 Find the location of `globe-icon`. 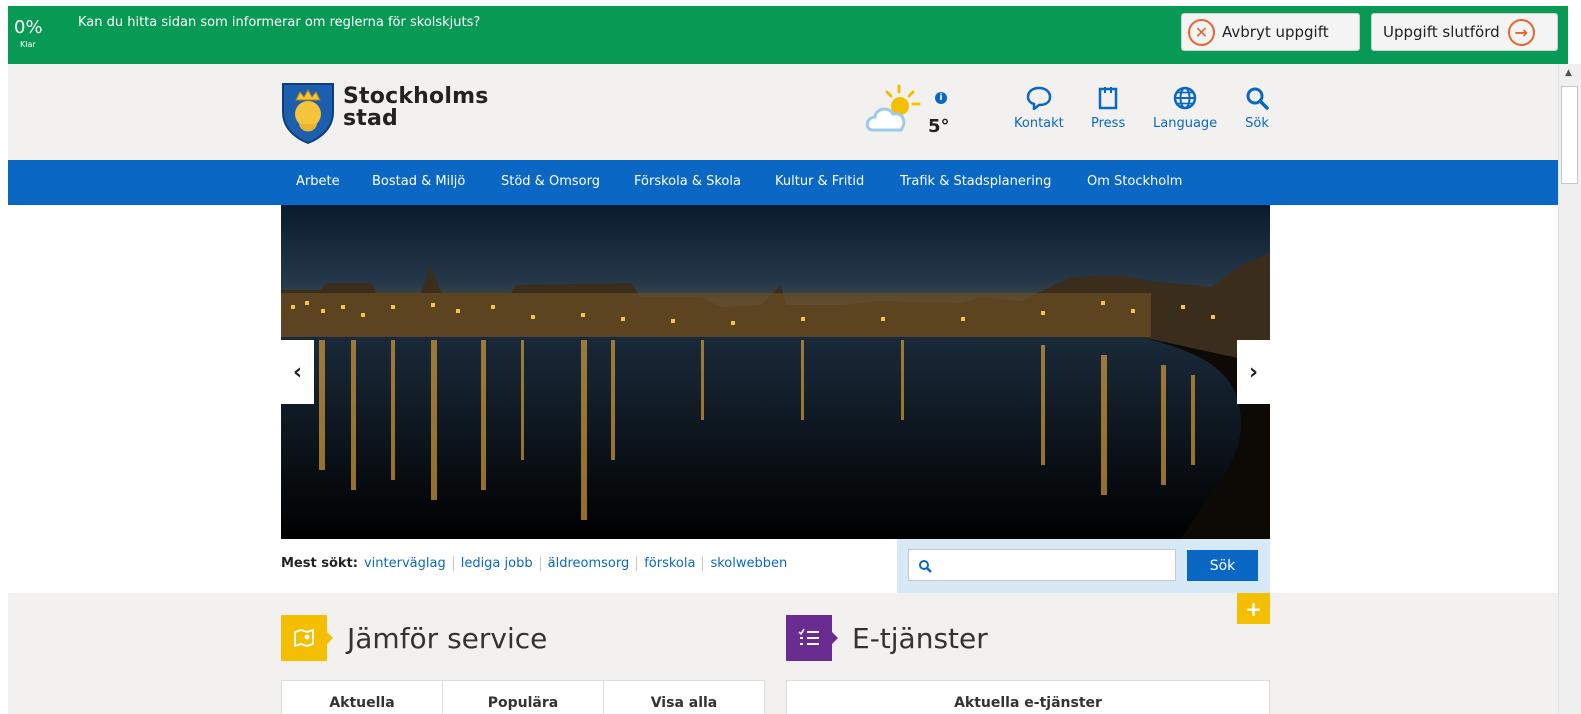

globe-icon is located at coordinates (1185, 98).